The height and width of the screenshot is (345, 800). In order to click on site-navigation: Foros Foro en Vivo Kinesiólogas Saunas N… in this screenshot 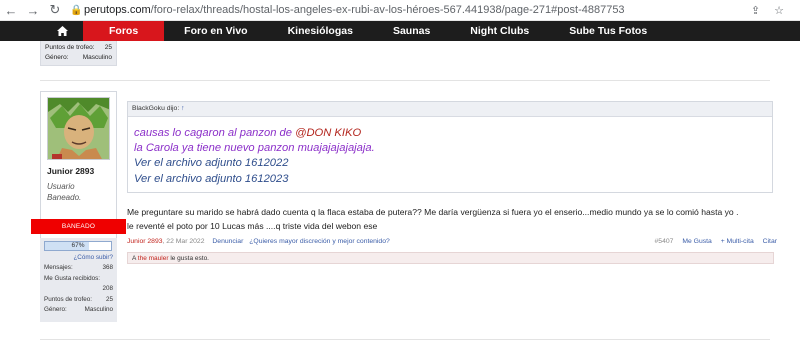, I will do `click(400, 31)`.